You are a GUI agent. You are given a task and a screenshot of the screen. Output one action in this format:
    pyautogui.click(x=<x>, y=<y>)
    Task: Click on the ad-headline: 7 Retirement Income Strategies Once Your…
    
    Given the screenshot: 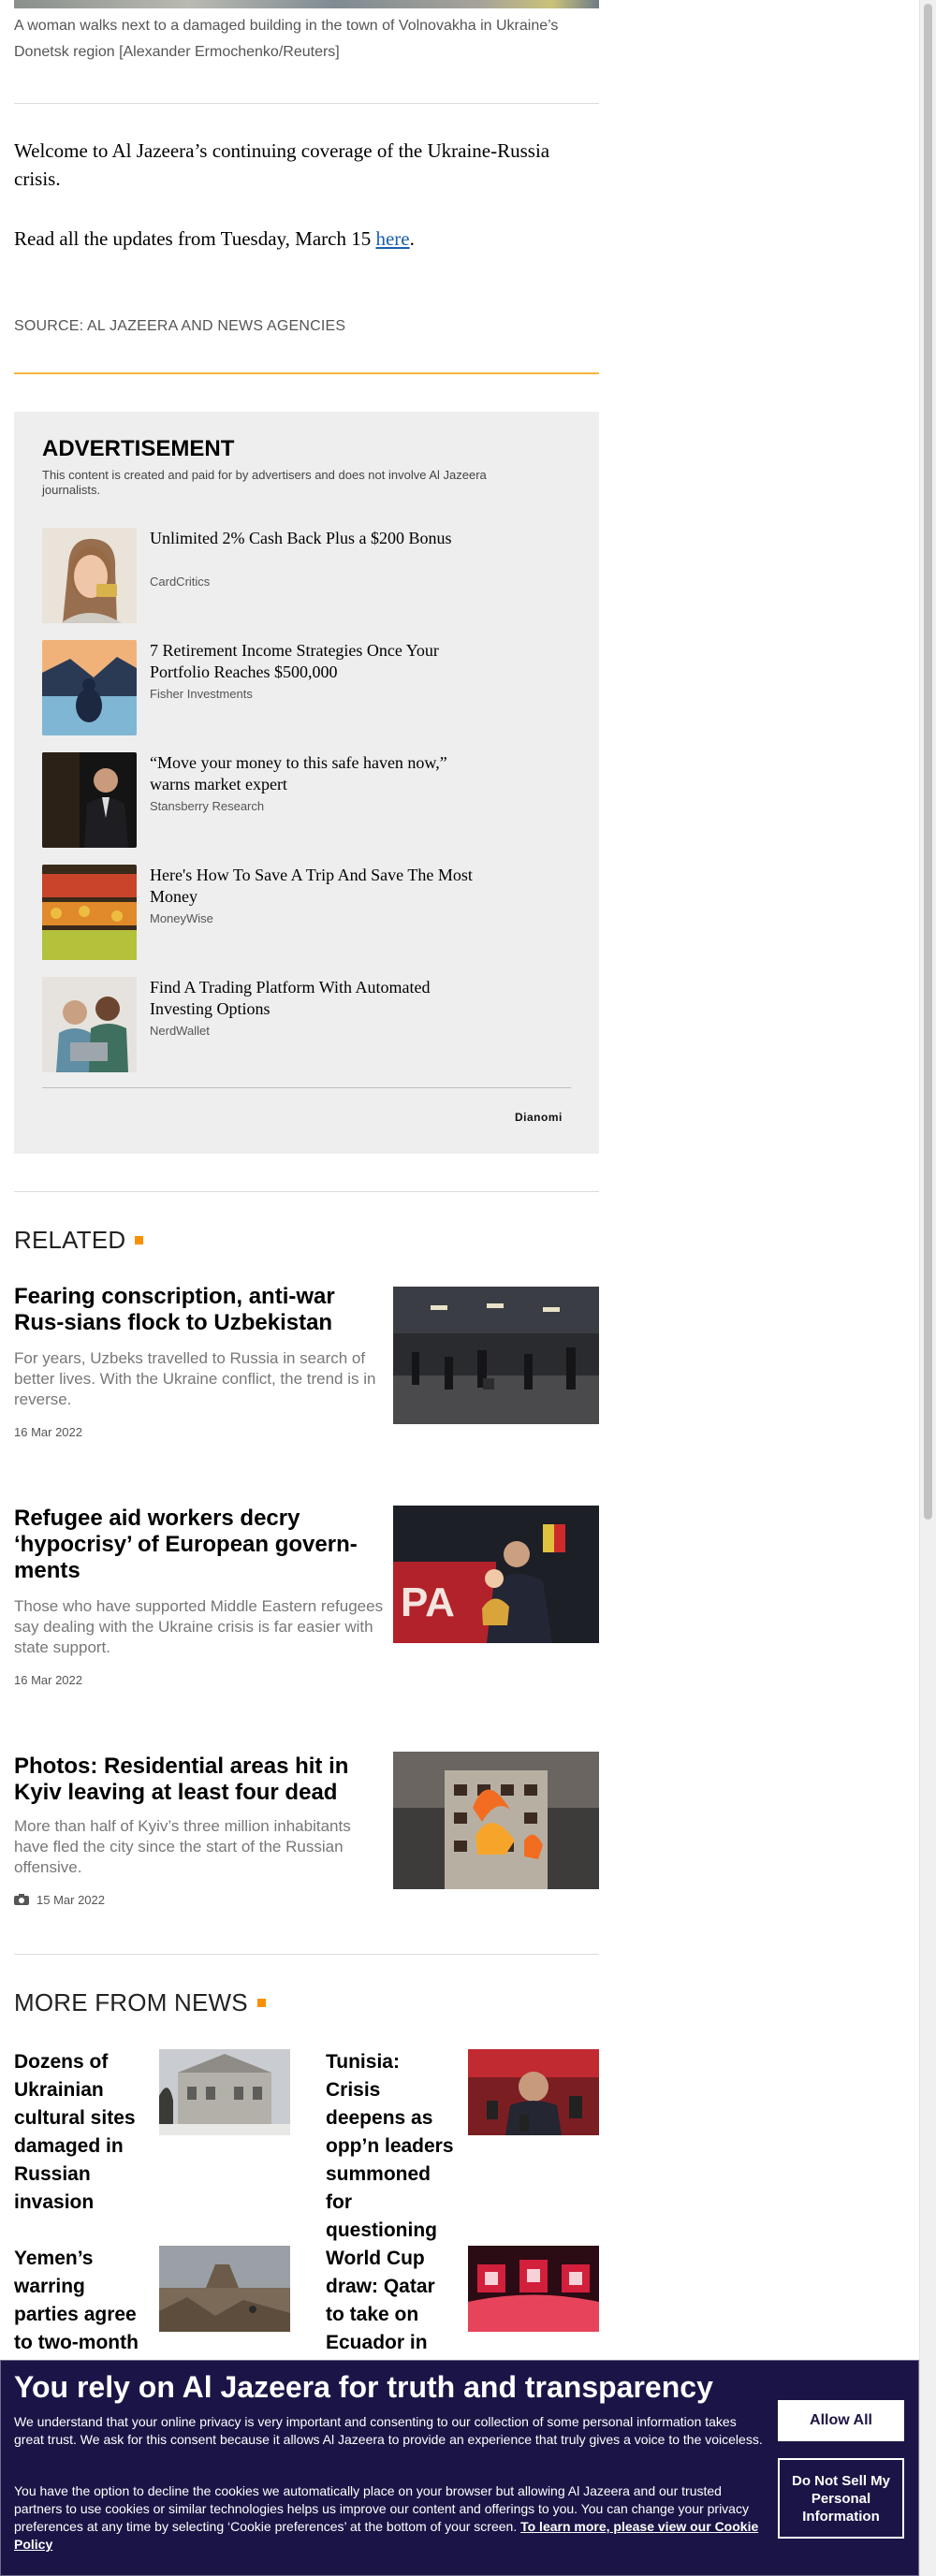 What is the action you would take?
    pyautogui.click(x=313, y=661)
    